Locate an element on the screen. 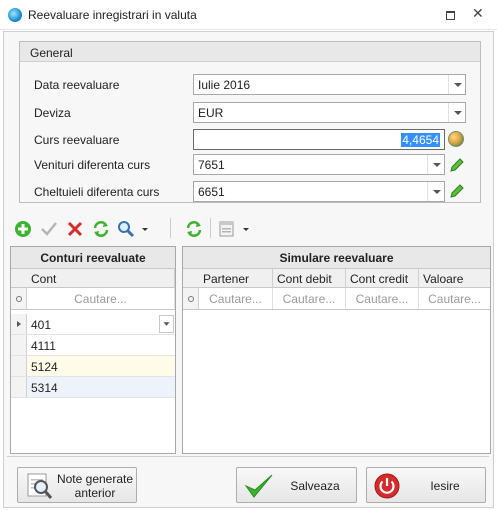  window-title: Reevaluare inregistrari in valuta is located at coordinates (112, 15).